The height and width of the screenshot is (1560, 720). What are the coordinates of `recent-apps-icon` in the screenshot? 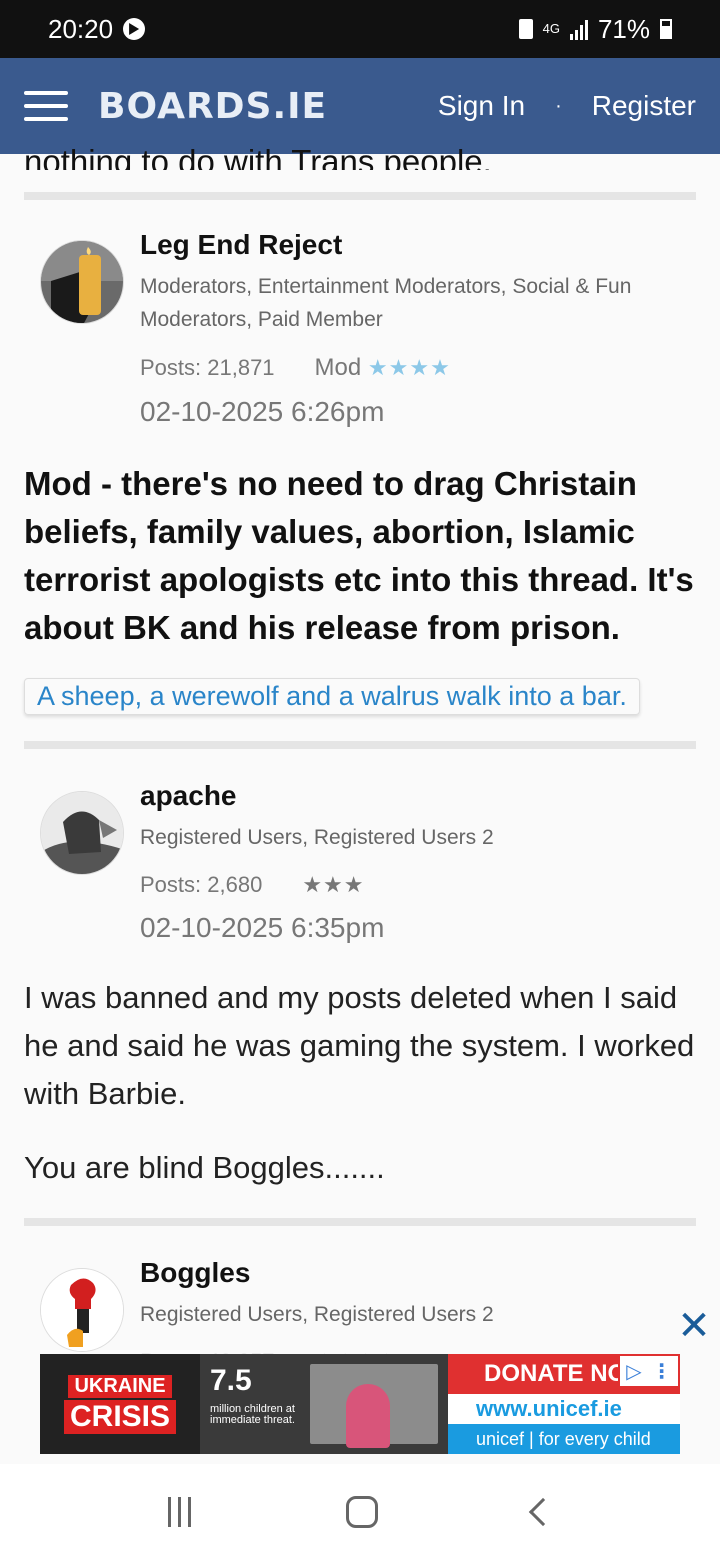 It's located at (179, 1512).